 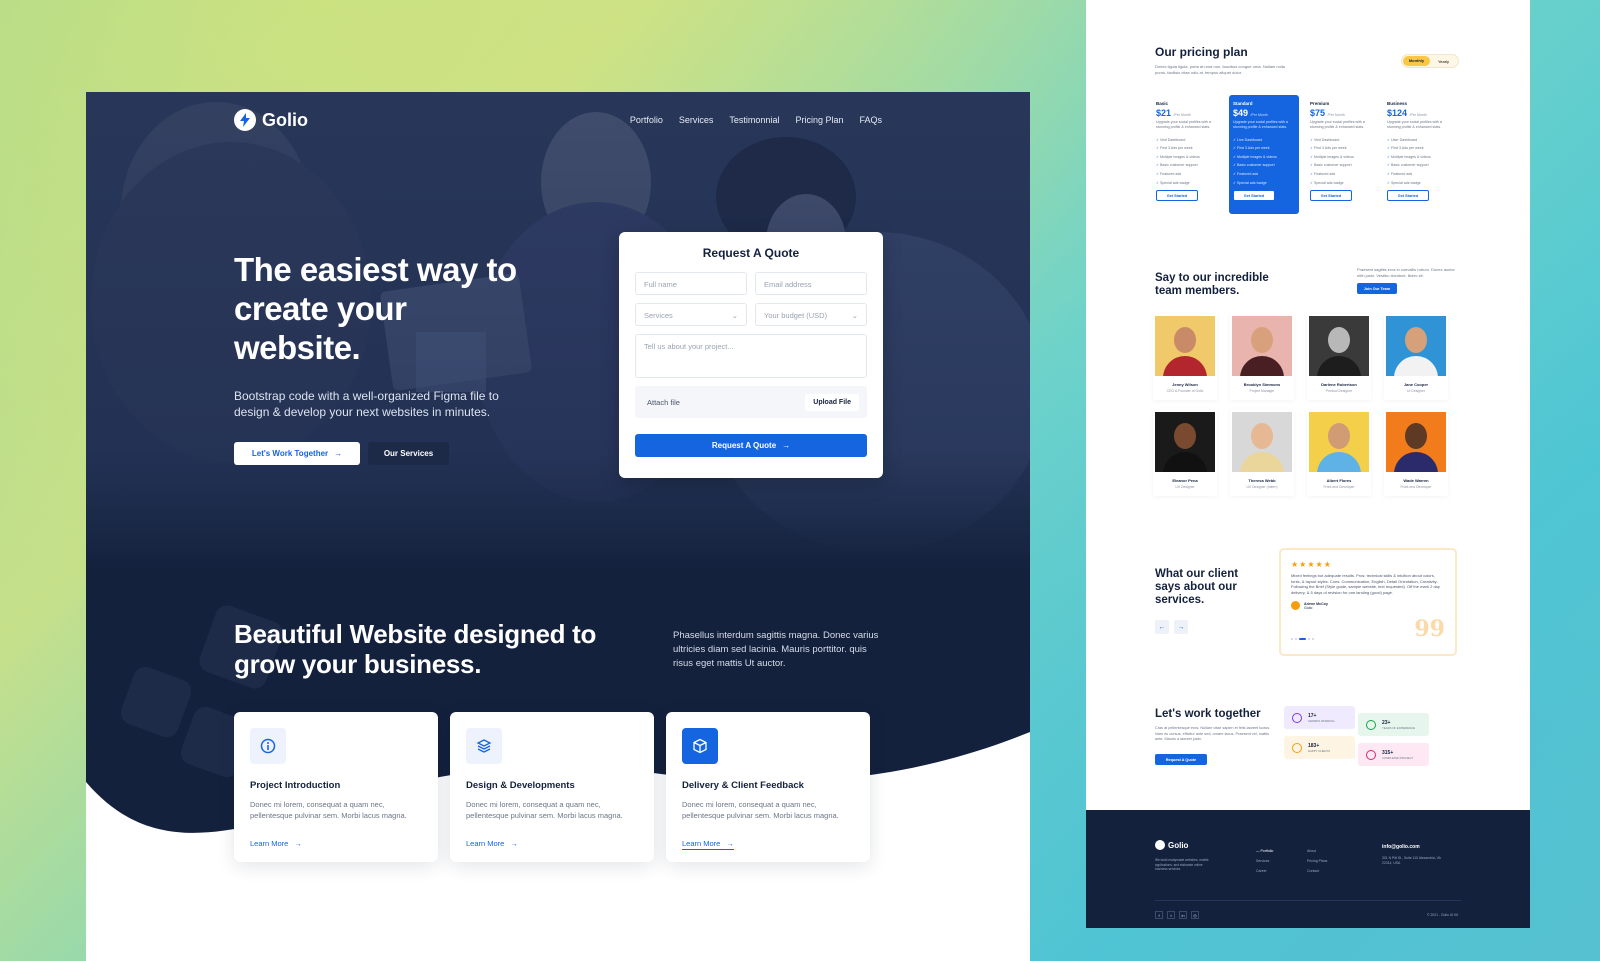 What do you see at coordinates (1264, 140) in the screenshot?
I see `plan-feature: Live Dashboard` at bounding box center [1264, 140].